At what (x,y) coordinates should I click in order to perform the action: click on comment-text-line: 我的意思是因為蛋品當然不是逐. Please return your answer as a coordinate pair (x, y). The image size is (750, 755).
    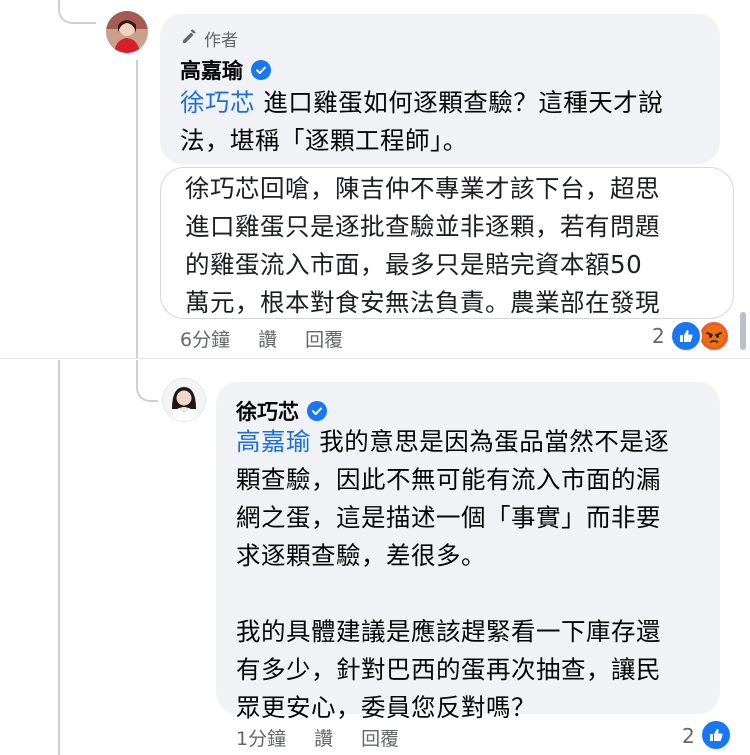
    Looking at the image, I should click on (490, 441).